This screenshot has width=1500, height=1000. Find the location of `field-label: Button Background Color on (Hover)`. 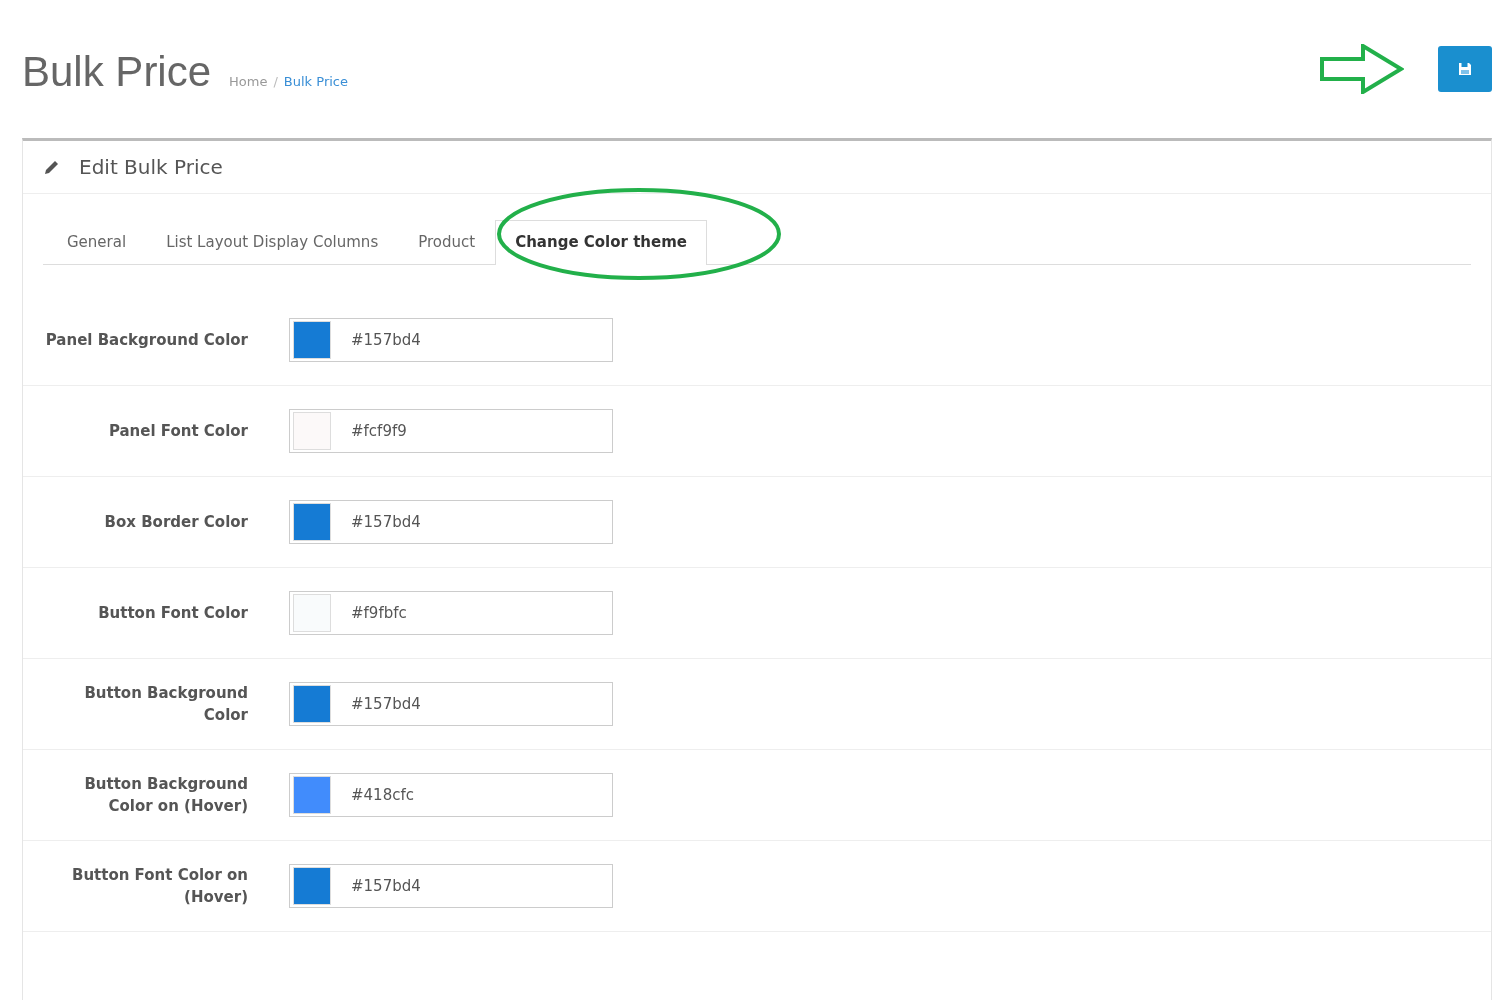

field-label: Button Background Color on (Hover) is located at coordinates (165, 795).